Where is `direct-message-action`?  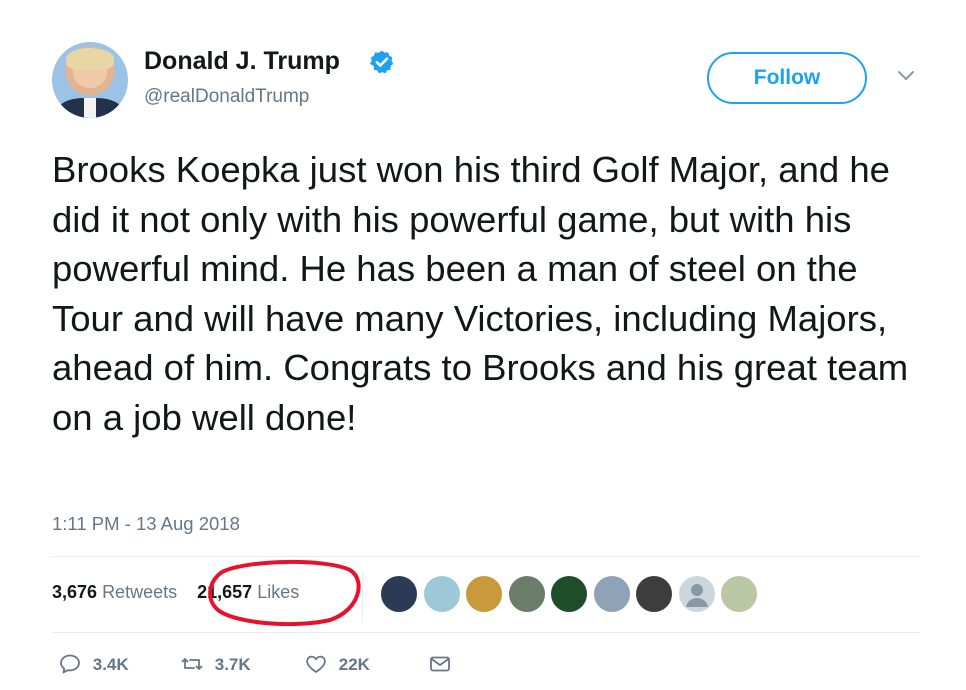
direct-message-action is located at coordinates (440, 665).